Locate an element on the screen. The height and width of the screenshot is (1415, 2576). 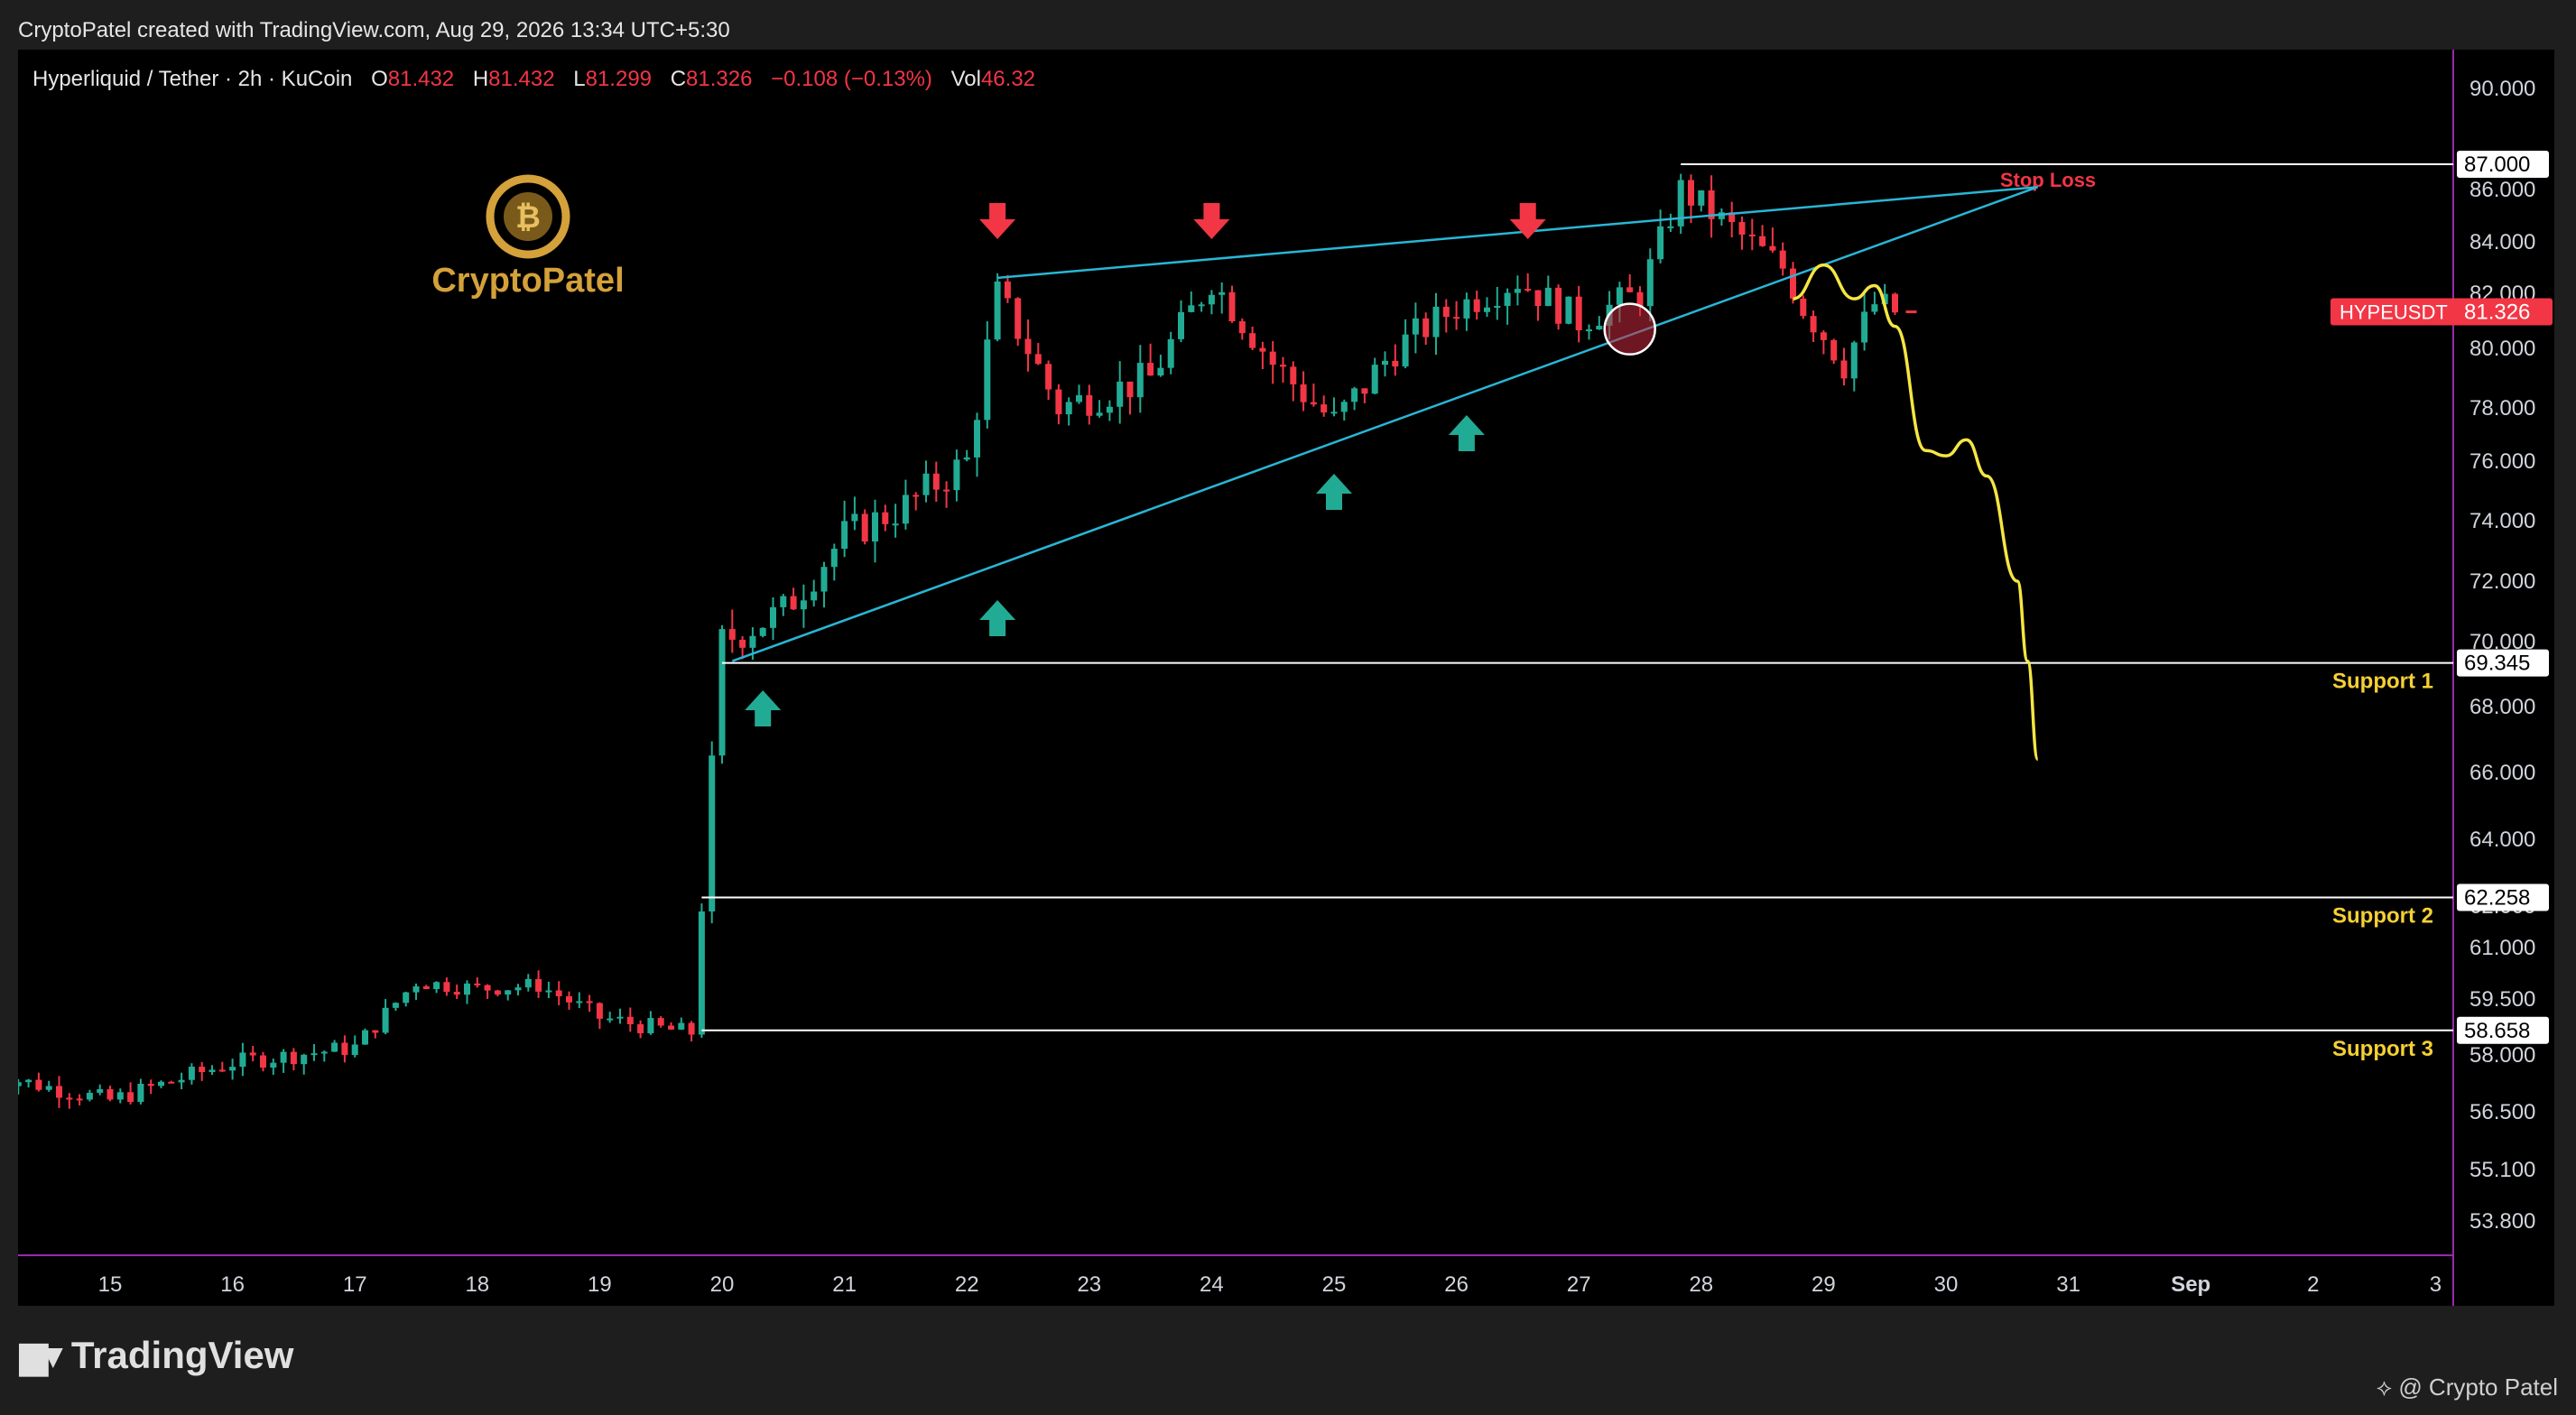
trendline is located at coordinates (1517, 232).